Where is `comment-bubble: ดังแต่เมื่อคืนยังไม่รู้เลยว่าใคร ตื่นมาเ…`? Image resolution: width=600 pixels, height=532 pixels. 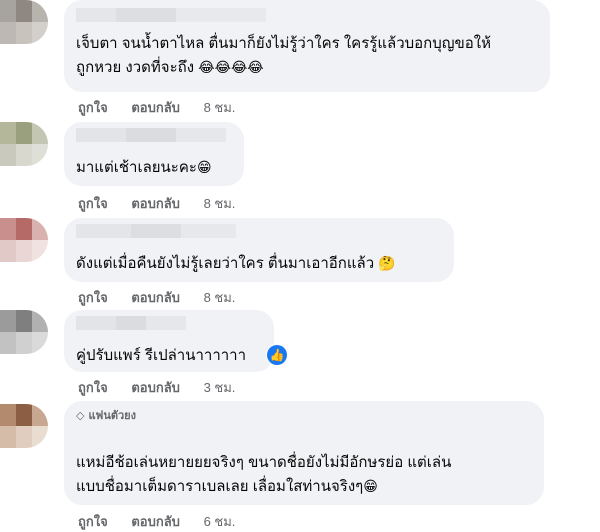 comment-bubble: ดังแต่เมื่อคืนยังไม่รู้เลยว่าใคร ตื่นมาเ… is located at coordinates (259, 250).